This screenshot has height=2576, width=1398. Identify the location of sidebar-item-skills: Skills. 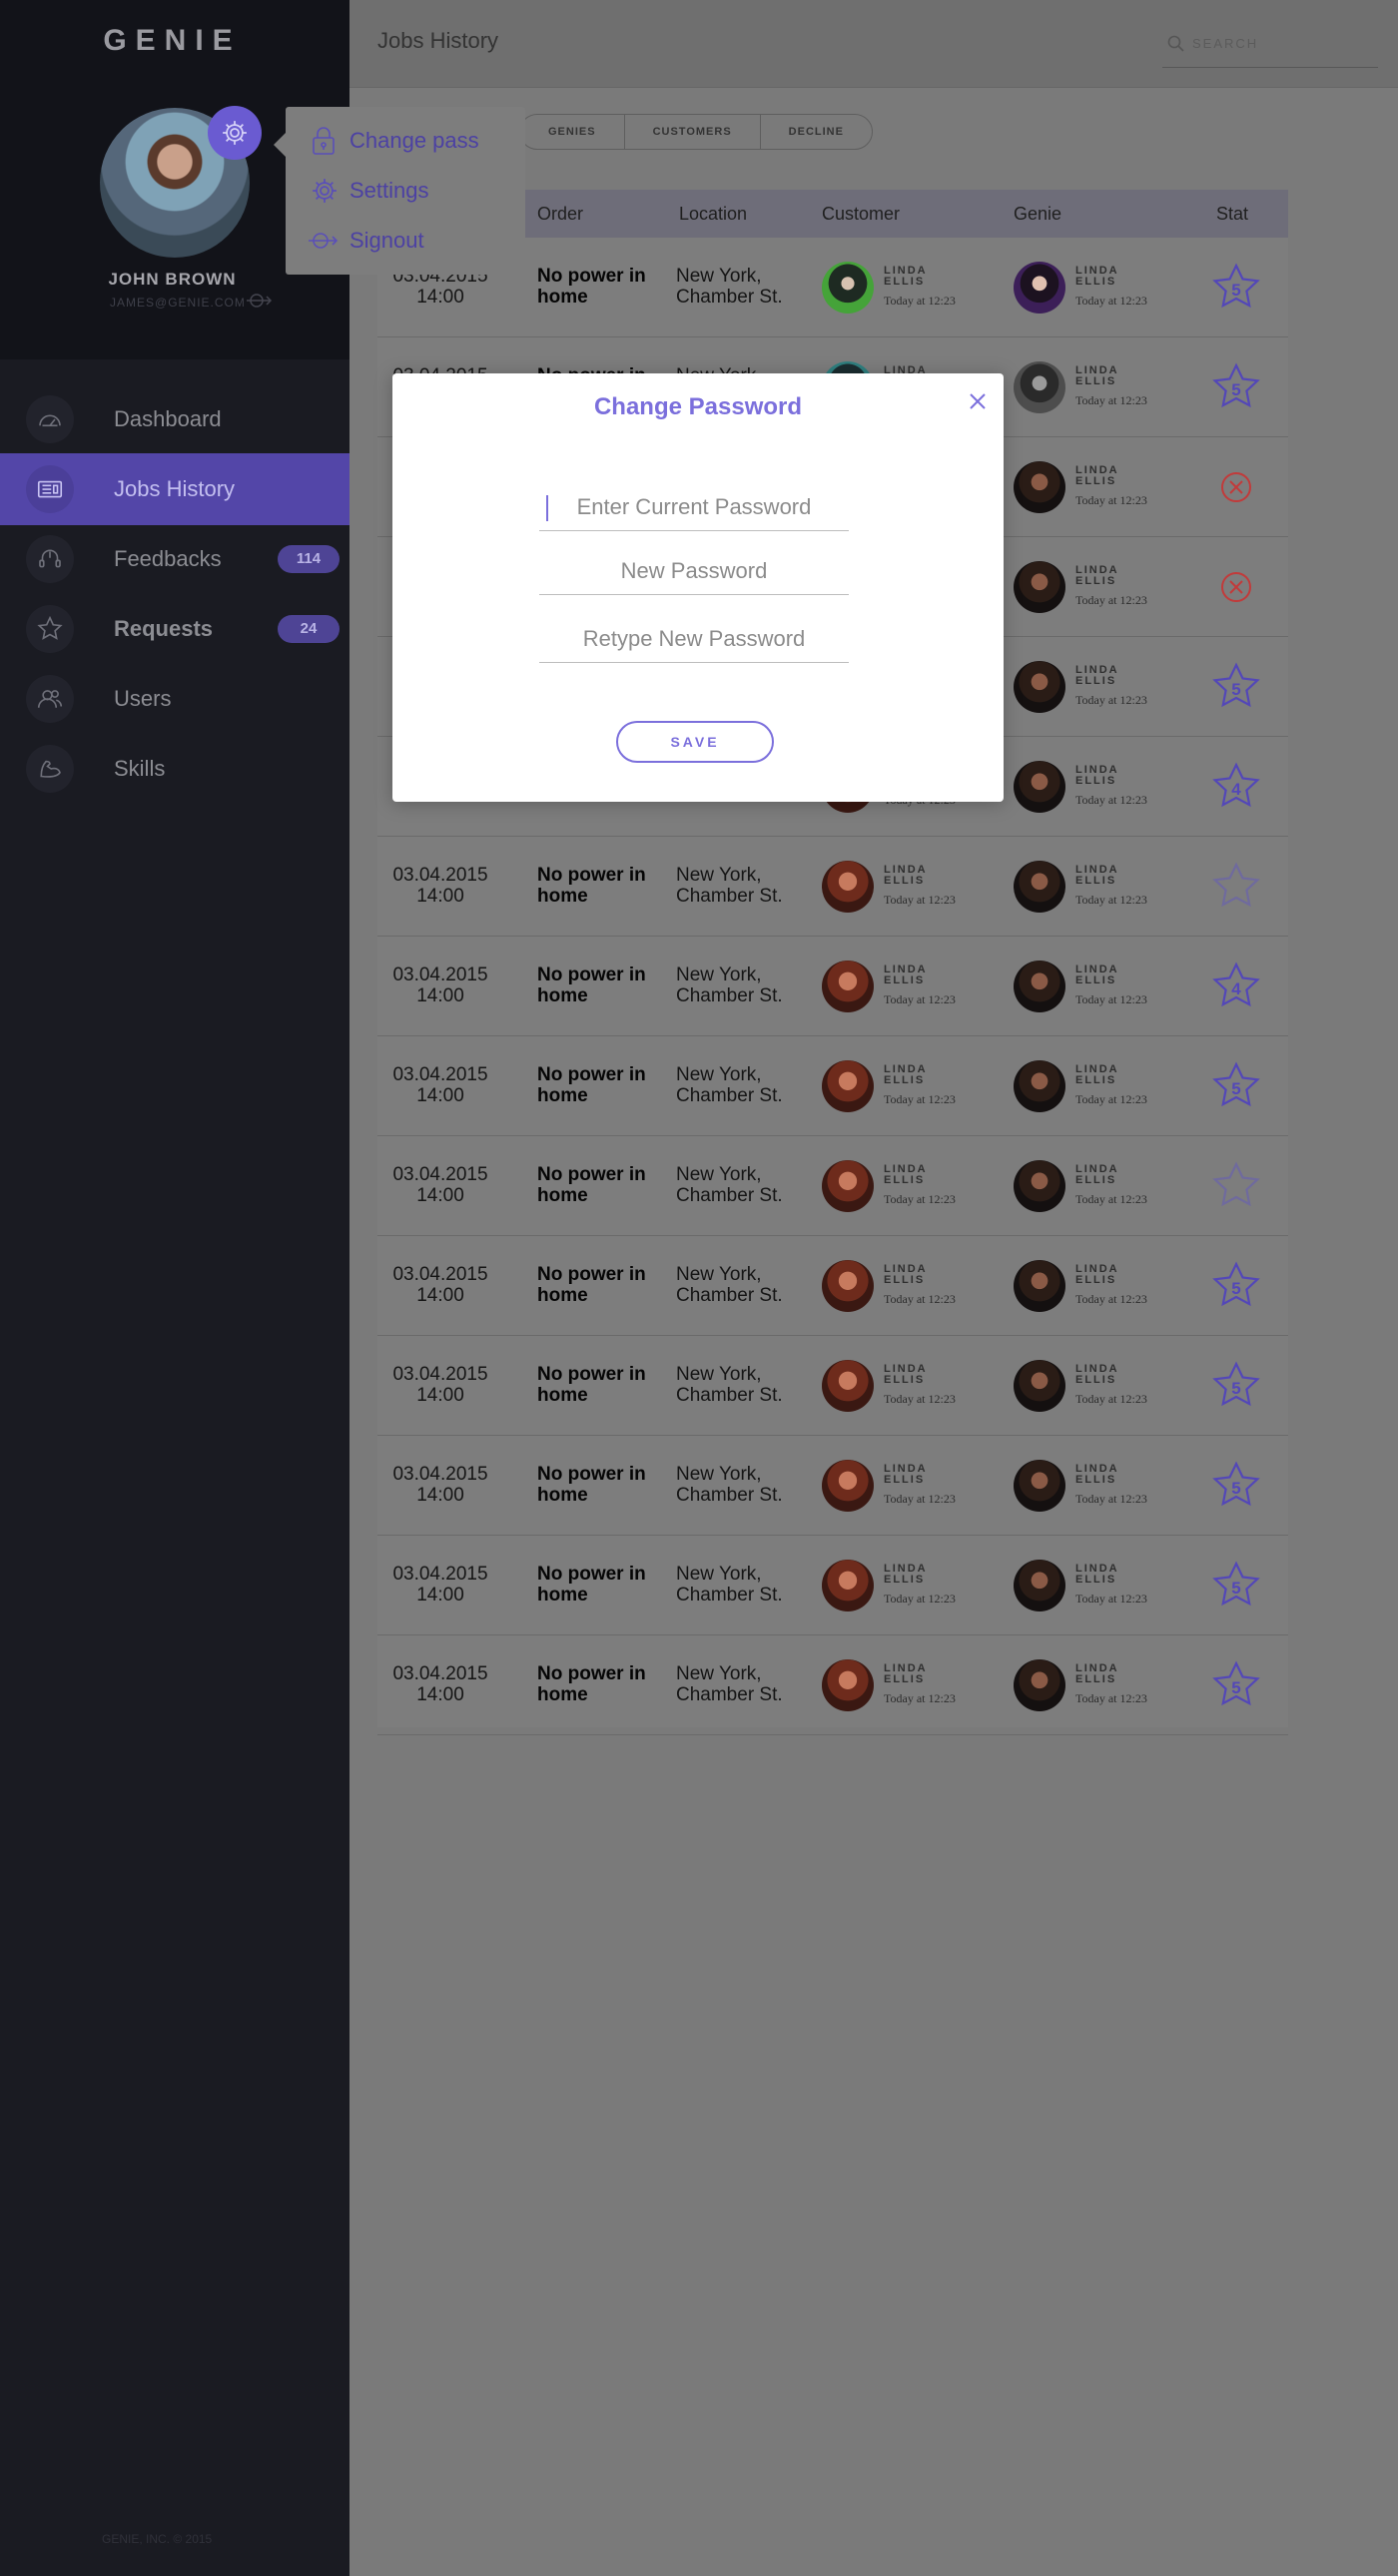
(175, 769).